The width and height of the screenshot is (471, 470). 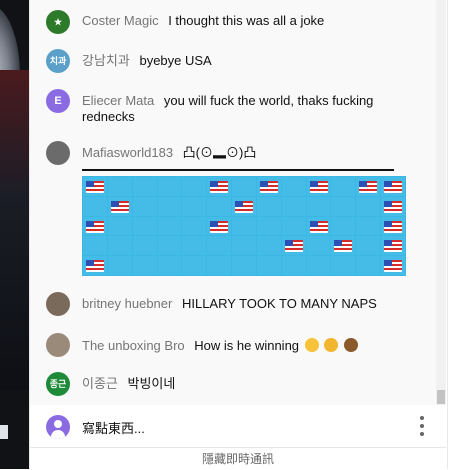 I want to click on message-author: britney huebner, so click(x=127, y=303).